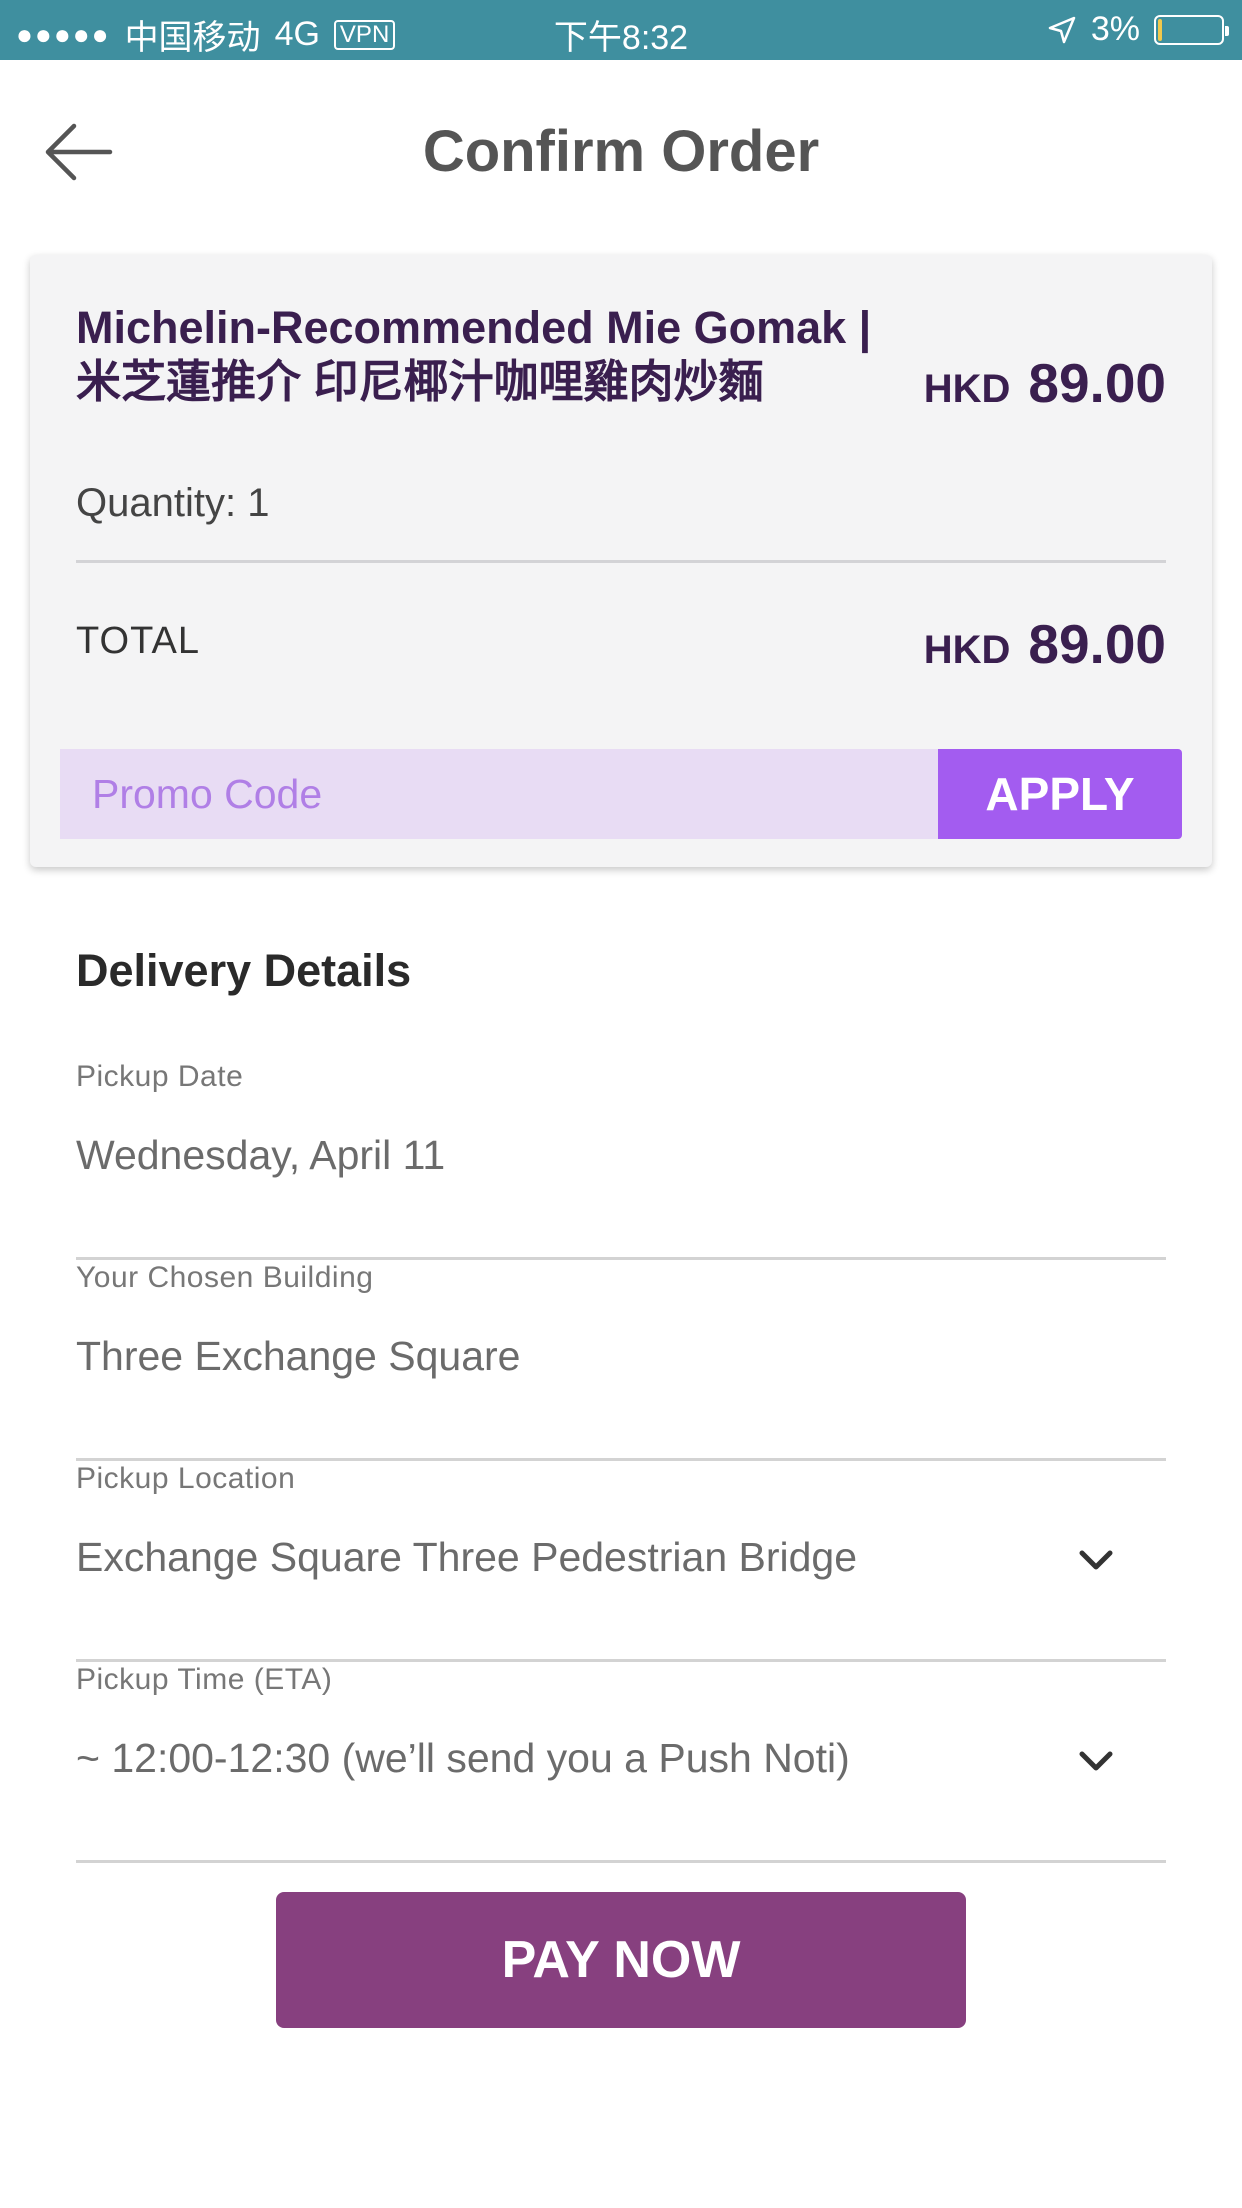 This screenshot has height=2208, width=1242. Describe the element at coordinates (500, 794) in the screenshot. I see `promo-code-input` at that location.